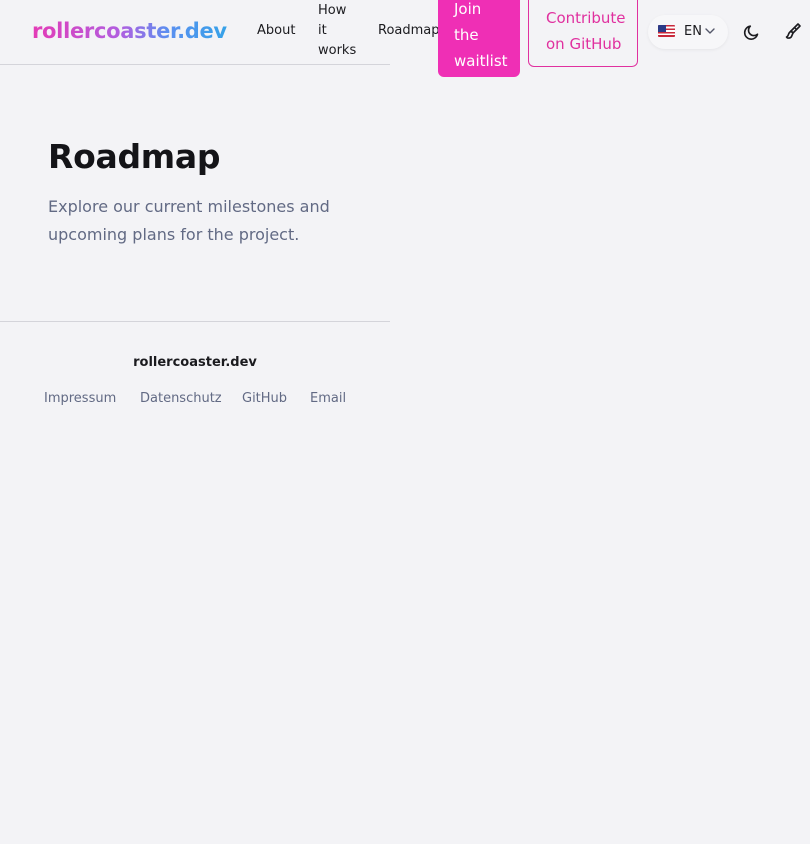  Describe the element at coordinates (80, 399) in the screenshot. I see `footer-link-impressum: Impressum` at that location.